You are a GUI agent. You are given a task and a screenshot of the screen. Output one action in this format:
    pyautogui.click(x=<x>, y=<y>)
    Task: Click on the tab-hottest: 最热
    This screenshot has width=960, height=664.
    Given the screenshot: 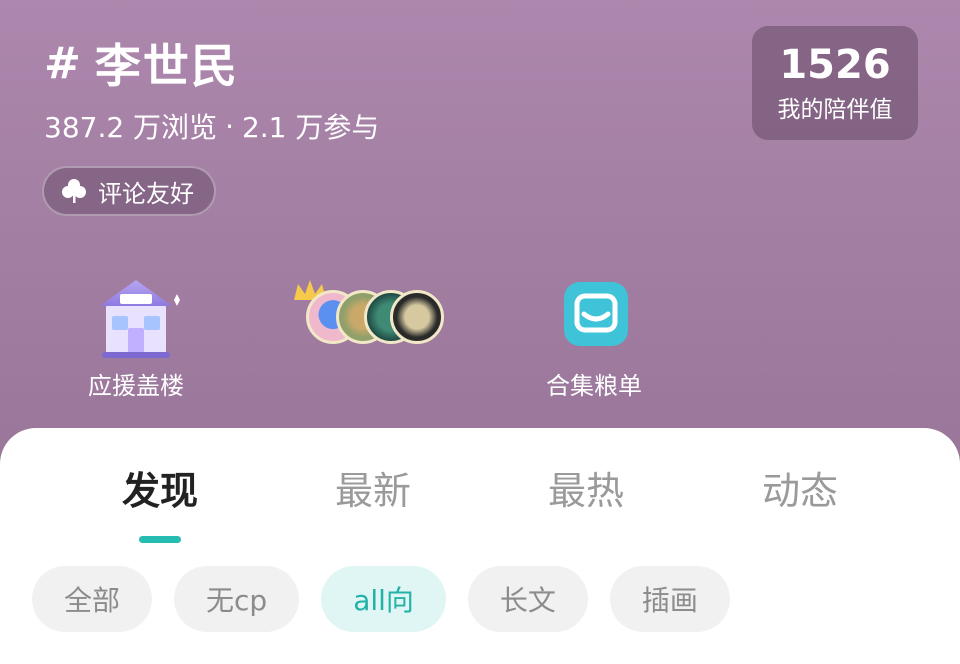 What is the action you would take?
    pyautogui.click(x=586, y=487)
    